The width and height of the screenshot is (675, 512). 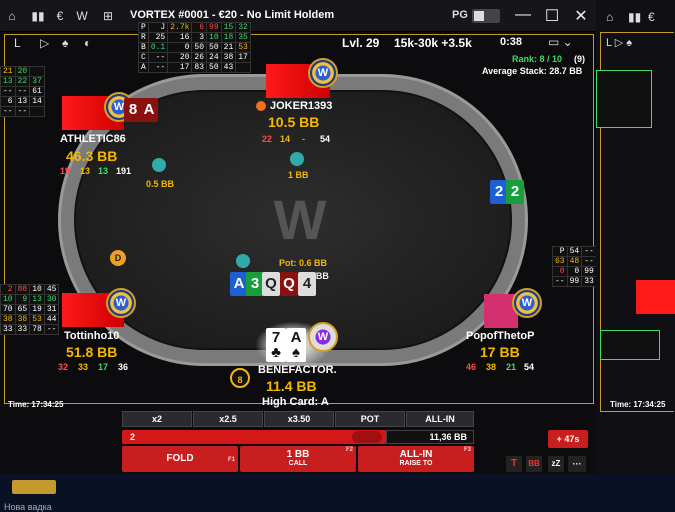 What do you see at coordinates (514, 464) in the screenshot?
I see `t-icon: T` at bounding box center [514, 464].